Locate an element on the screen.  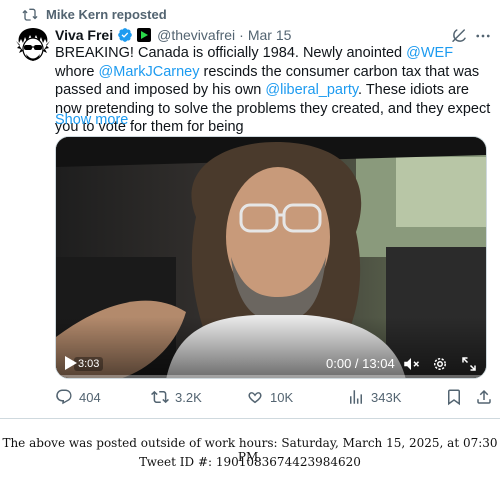
mention-liberal-party: @liberal_party is located at coordinates (311, 90).